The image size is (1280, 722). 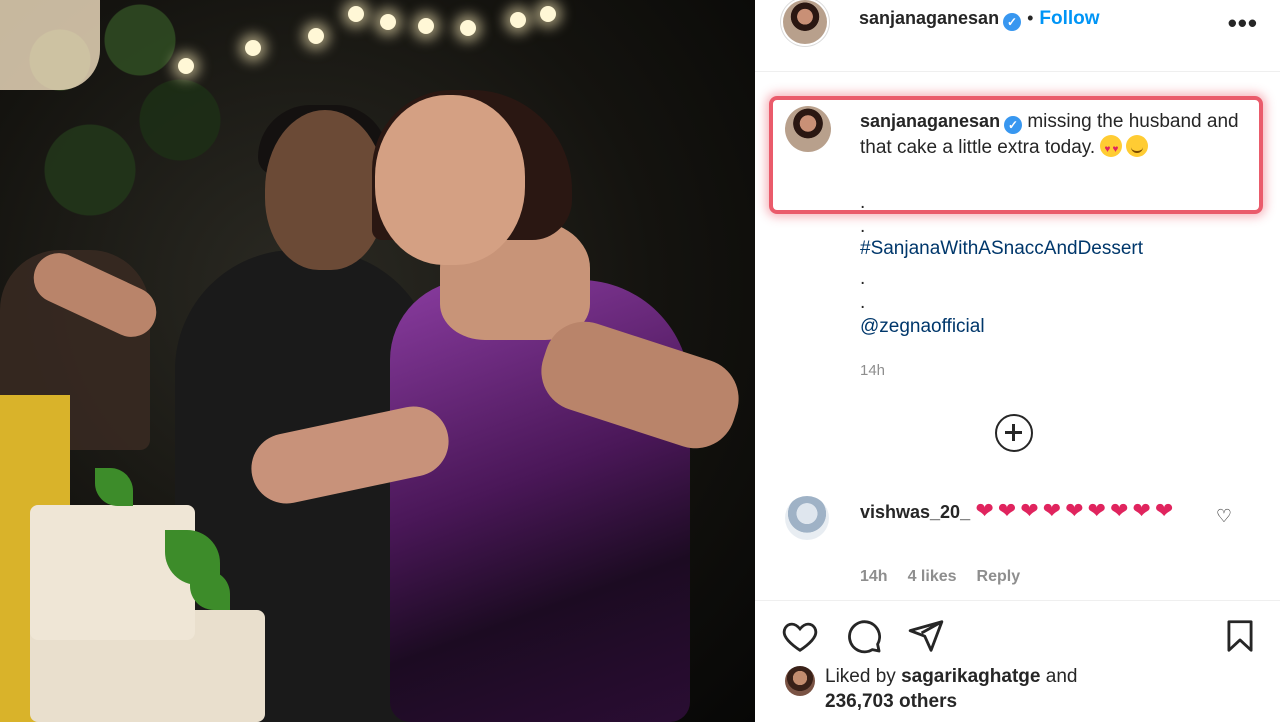 I want to click on comment-like-heart-icon: ♡, so click(x=1224, y=516).